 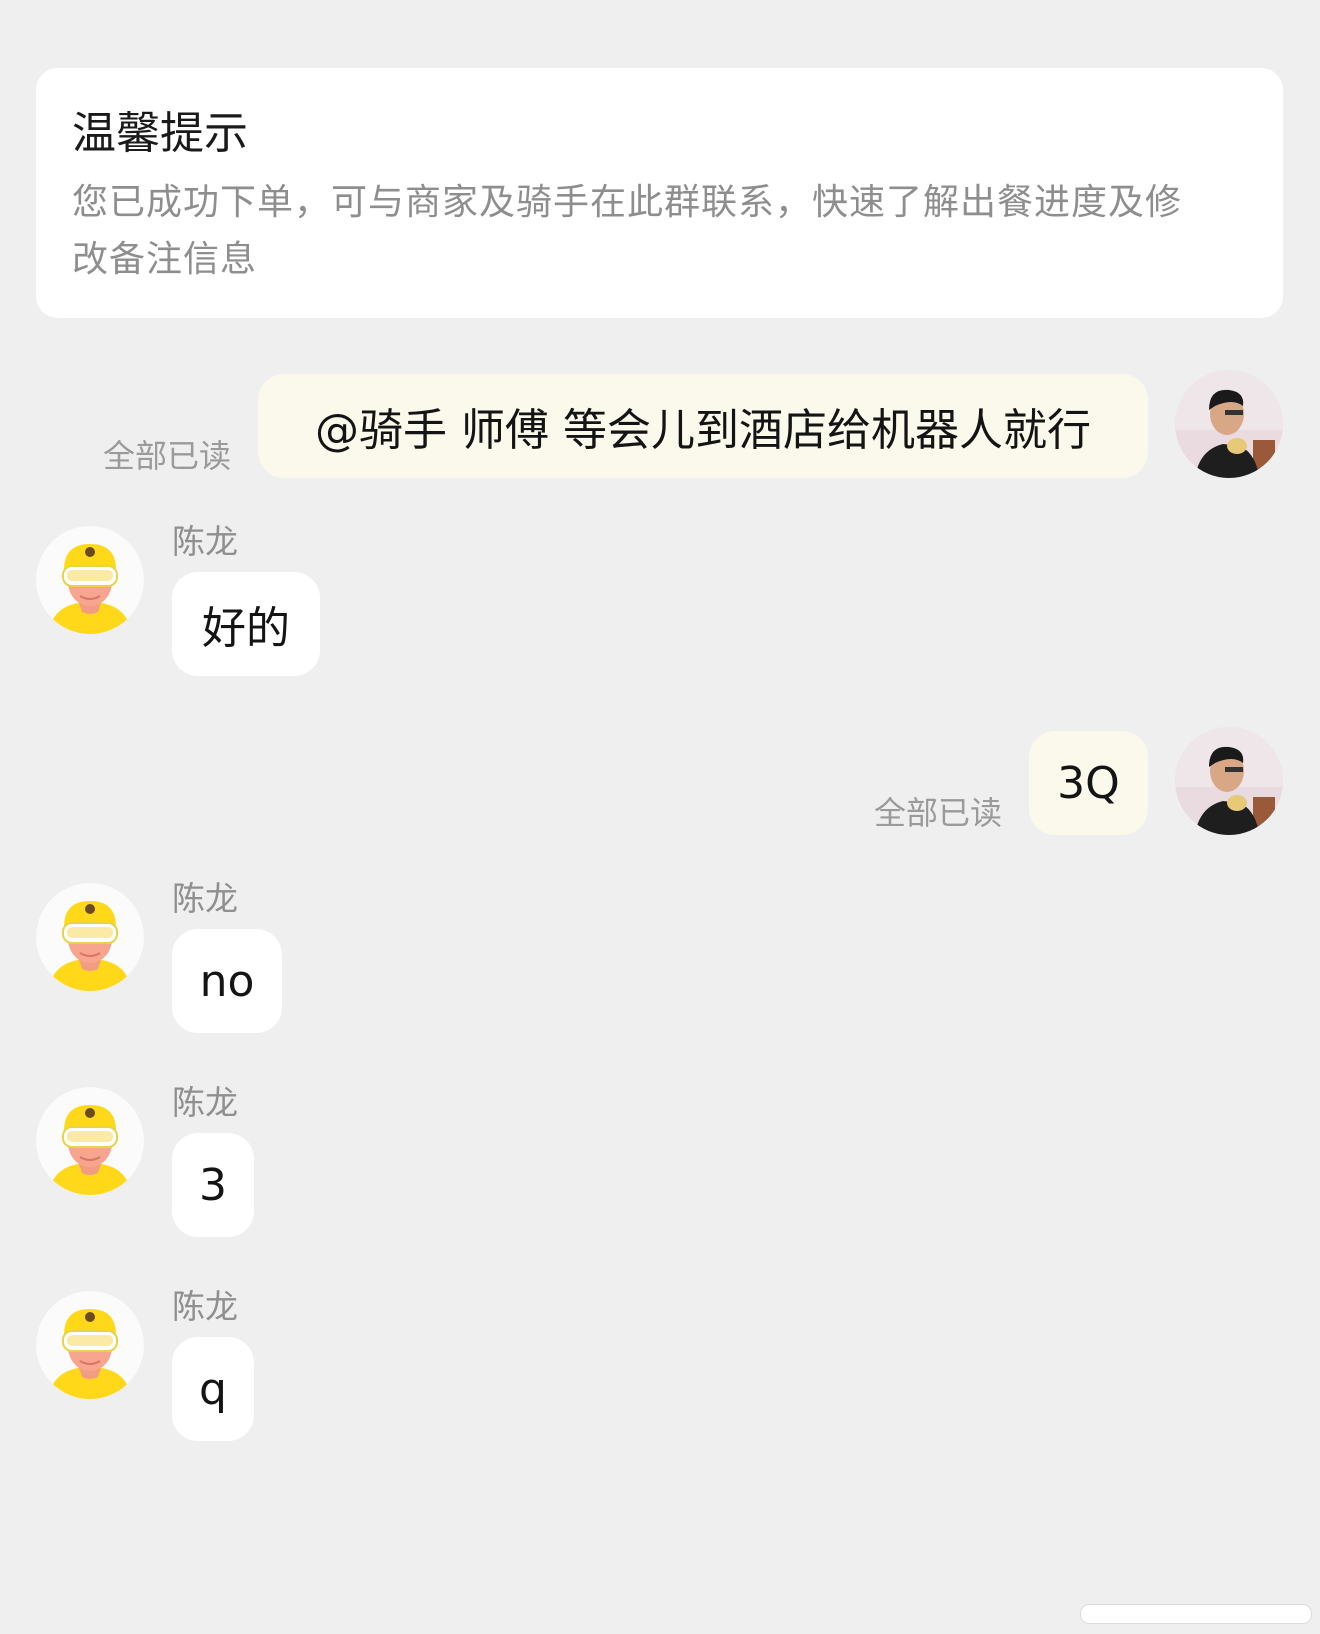 I want to click on message-bubble: 3, so click(x=213, y=1185).